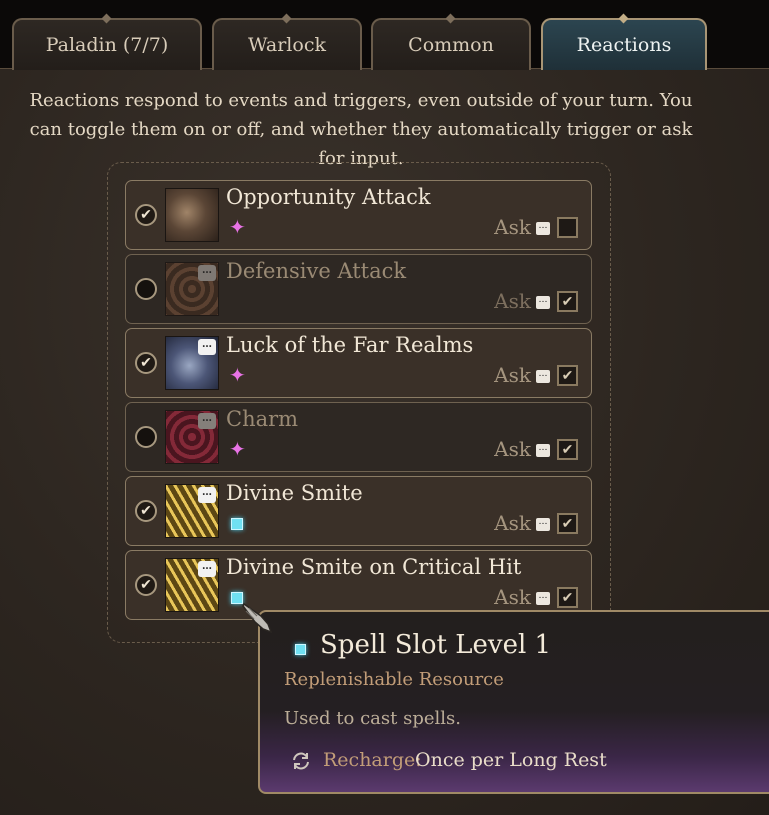 This screenshot has width=769, height=815. I want to click on ask-checkbox, so click(567, 227).